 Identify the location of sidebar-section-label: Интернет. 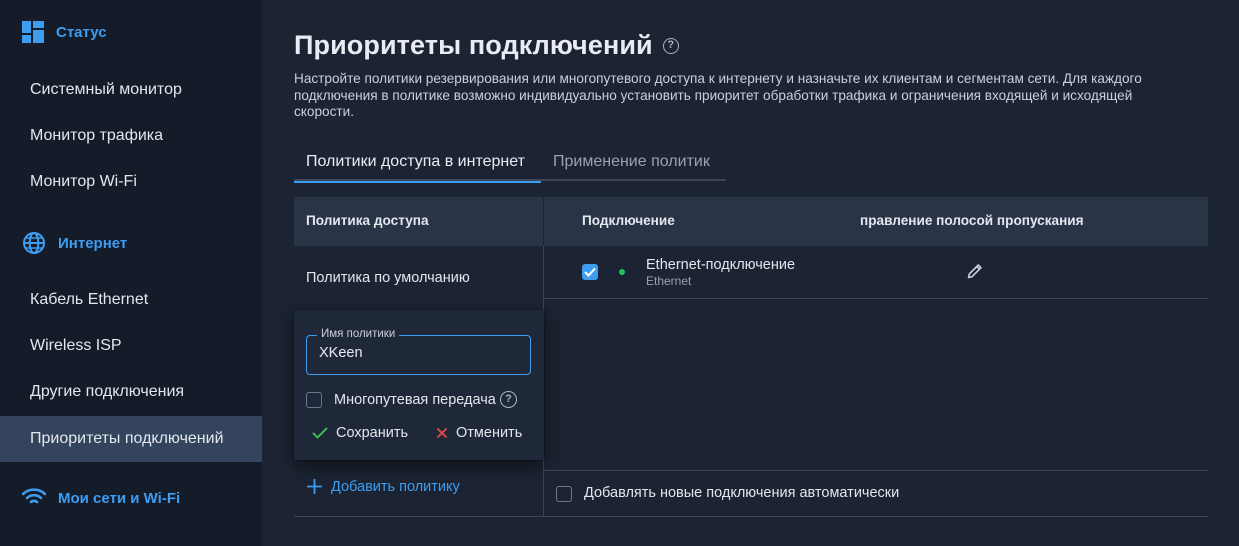
(93, 243).